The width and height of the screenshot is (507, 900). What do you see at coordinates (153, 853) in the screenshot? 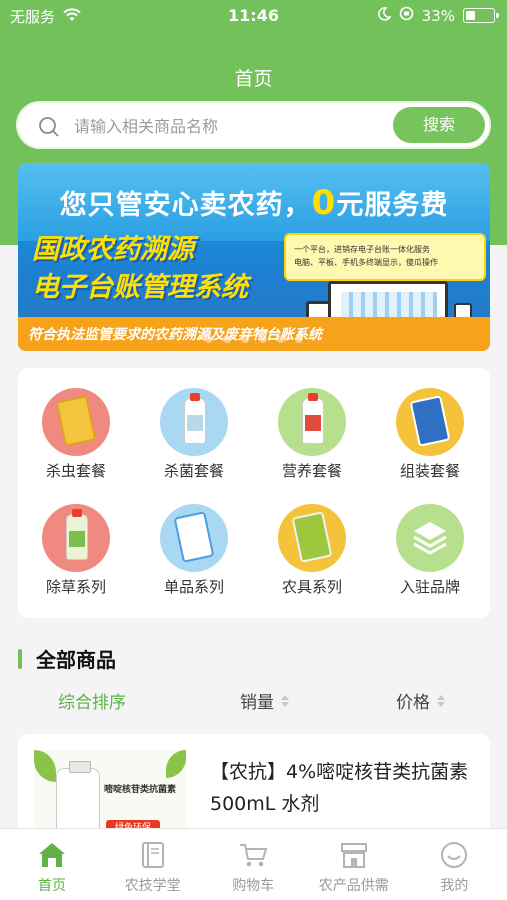
I see `book-icon` at bounding box center [153, 853].